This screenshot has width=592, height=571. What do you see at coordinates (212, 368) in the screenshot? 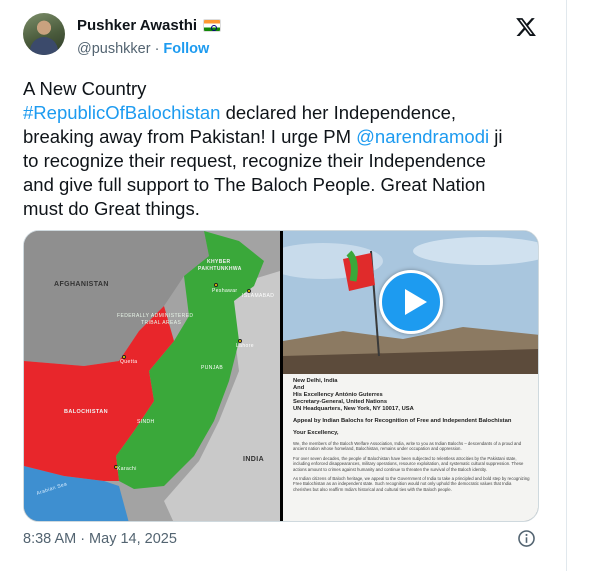
I see `map-label-punjab: PUNJAB` at bounding box center [212, 368].